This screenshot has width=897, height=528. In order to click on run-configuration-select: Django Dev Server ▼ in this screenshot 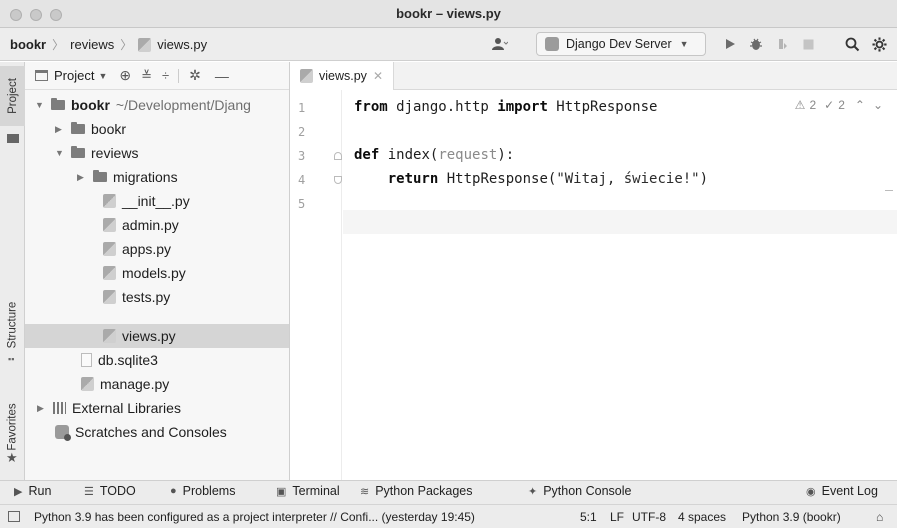, I will do `click(621, 44)`.